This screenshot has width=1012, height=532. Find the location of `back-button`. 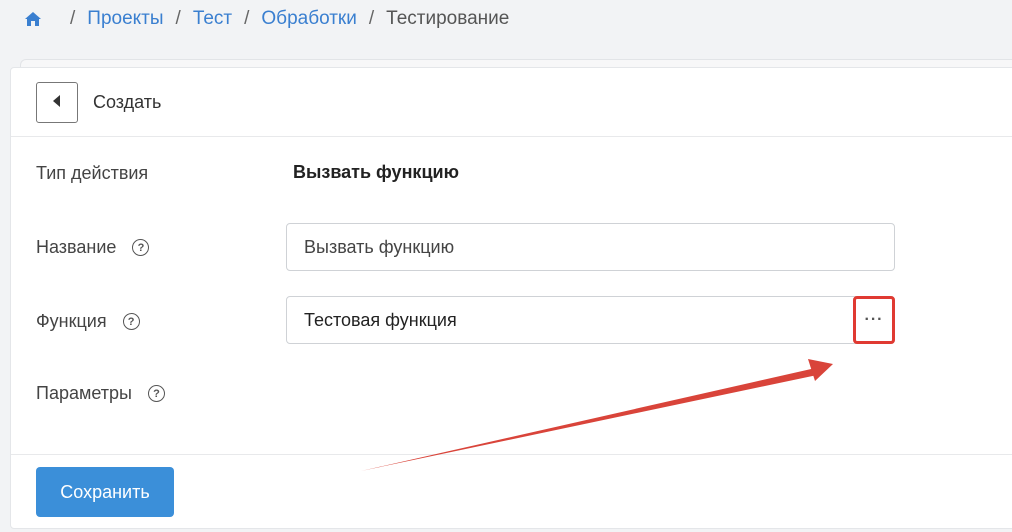

back-button is located at coordinates (57, 102).